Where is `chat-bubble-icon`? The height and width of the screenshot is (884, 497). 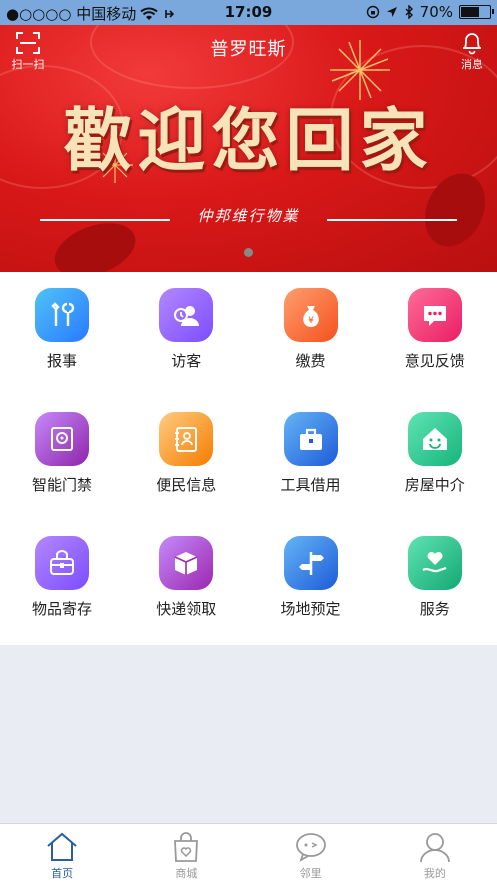 chat-bubble-icon is located at coordinates (434, 315).